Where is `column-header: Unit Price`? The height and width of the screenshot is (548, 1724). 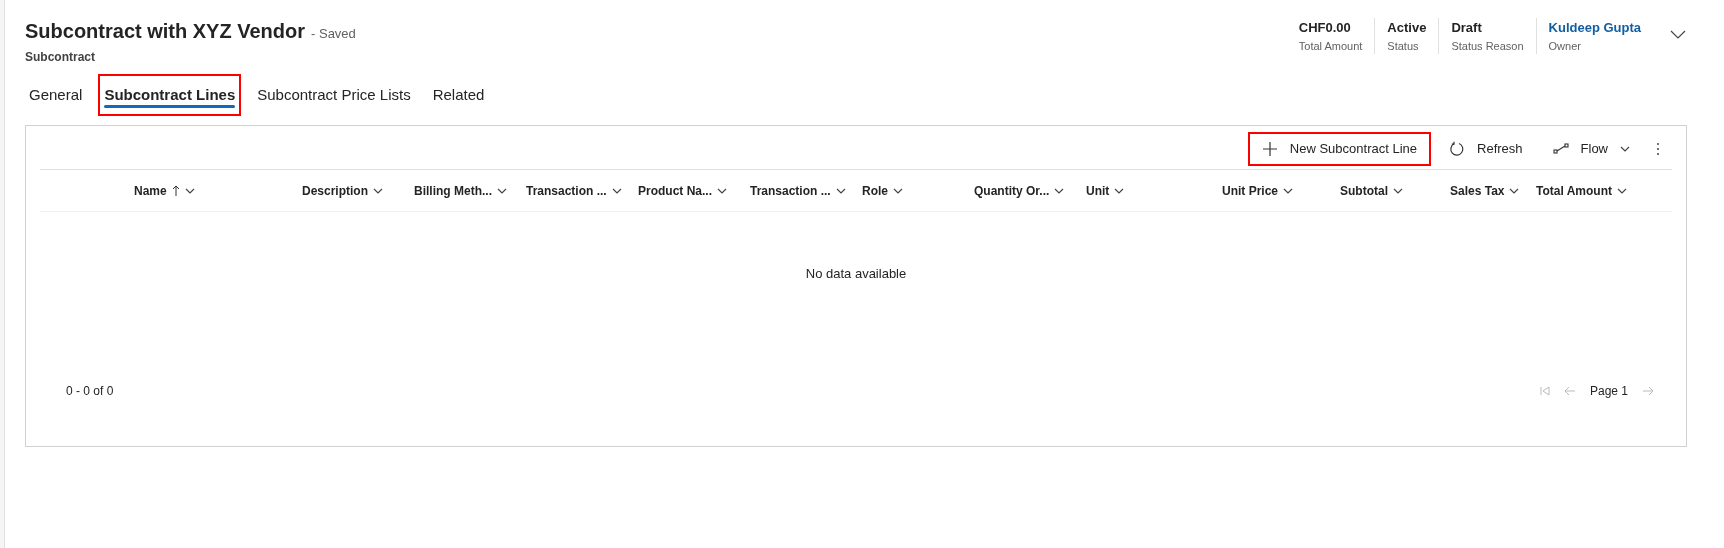
column-header: Unit Price is located at coordinates (1257, 190).